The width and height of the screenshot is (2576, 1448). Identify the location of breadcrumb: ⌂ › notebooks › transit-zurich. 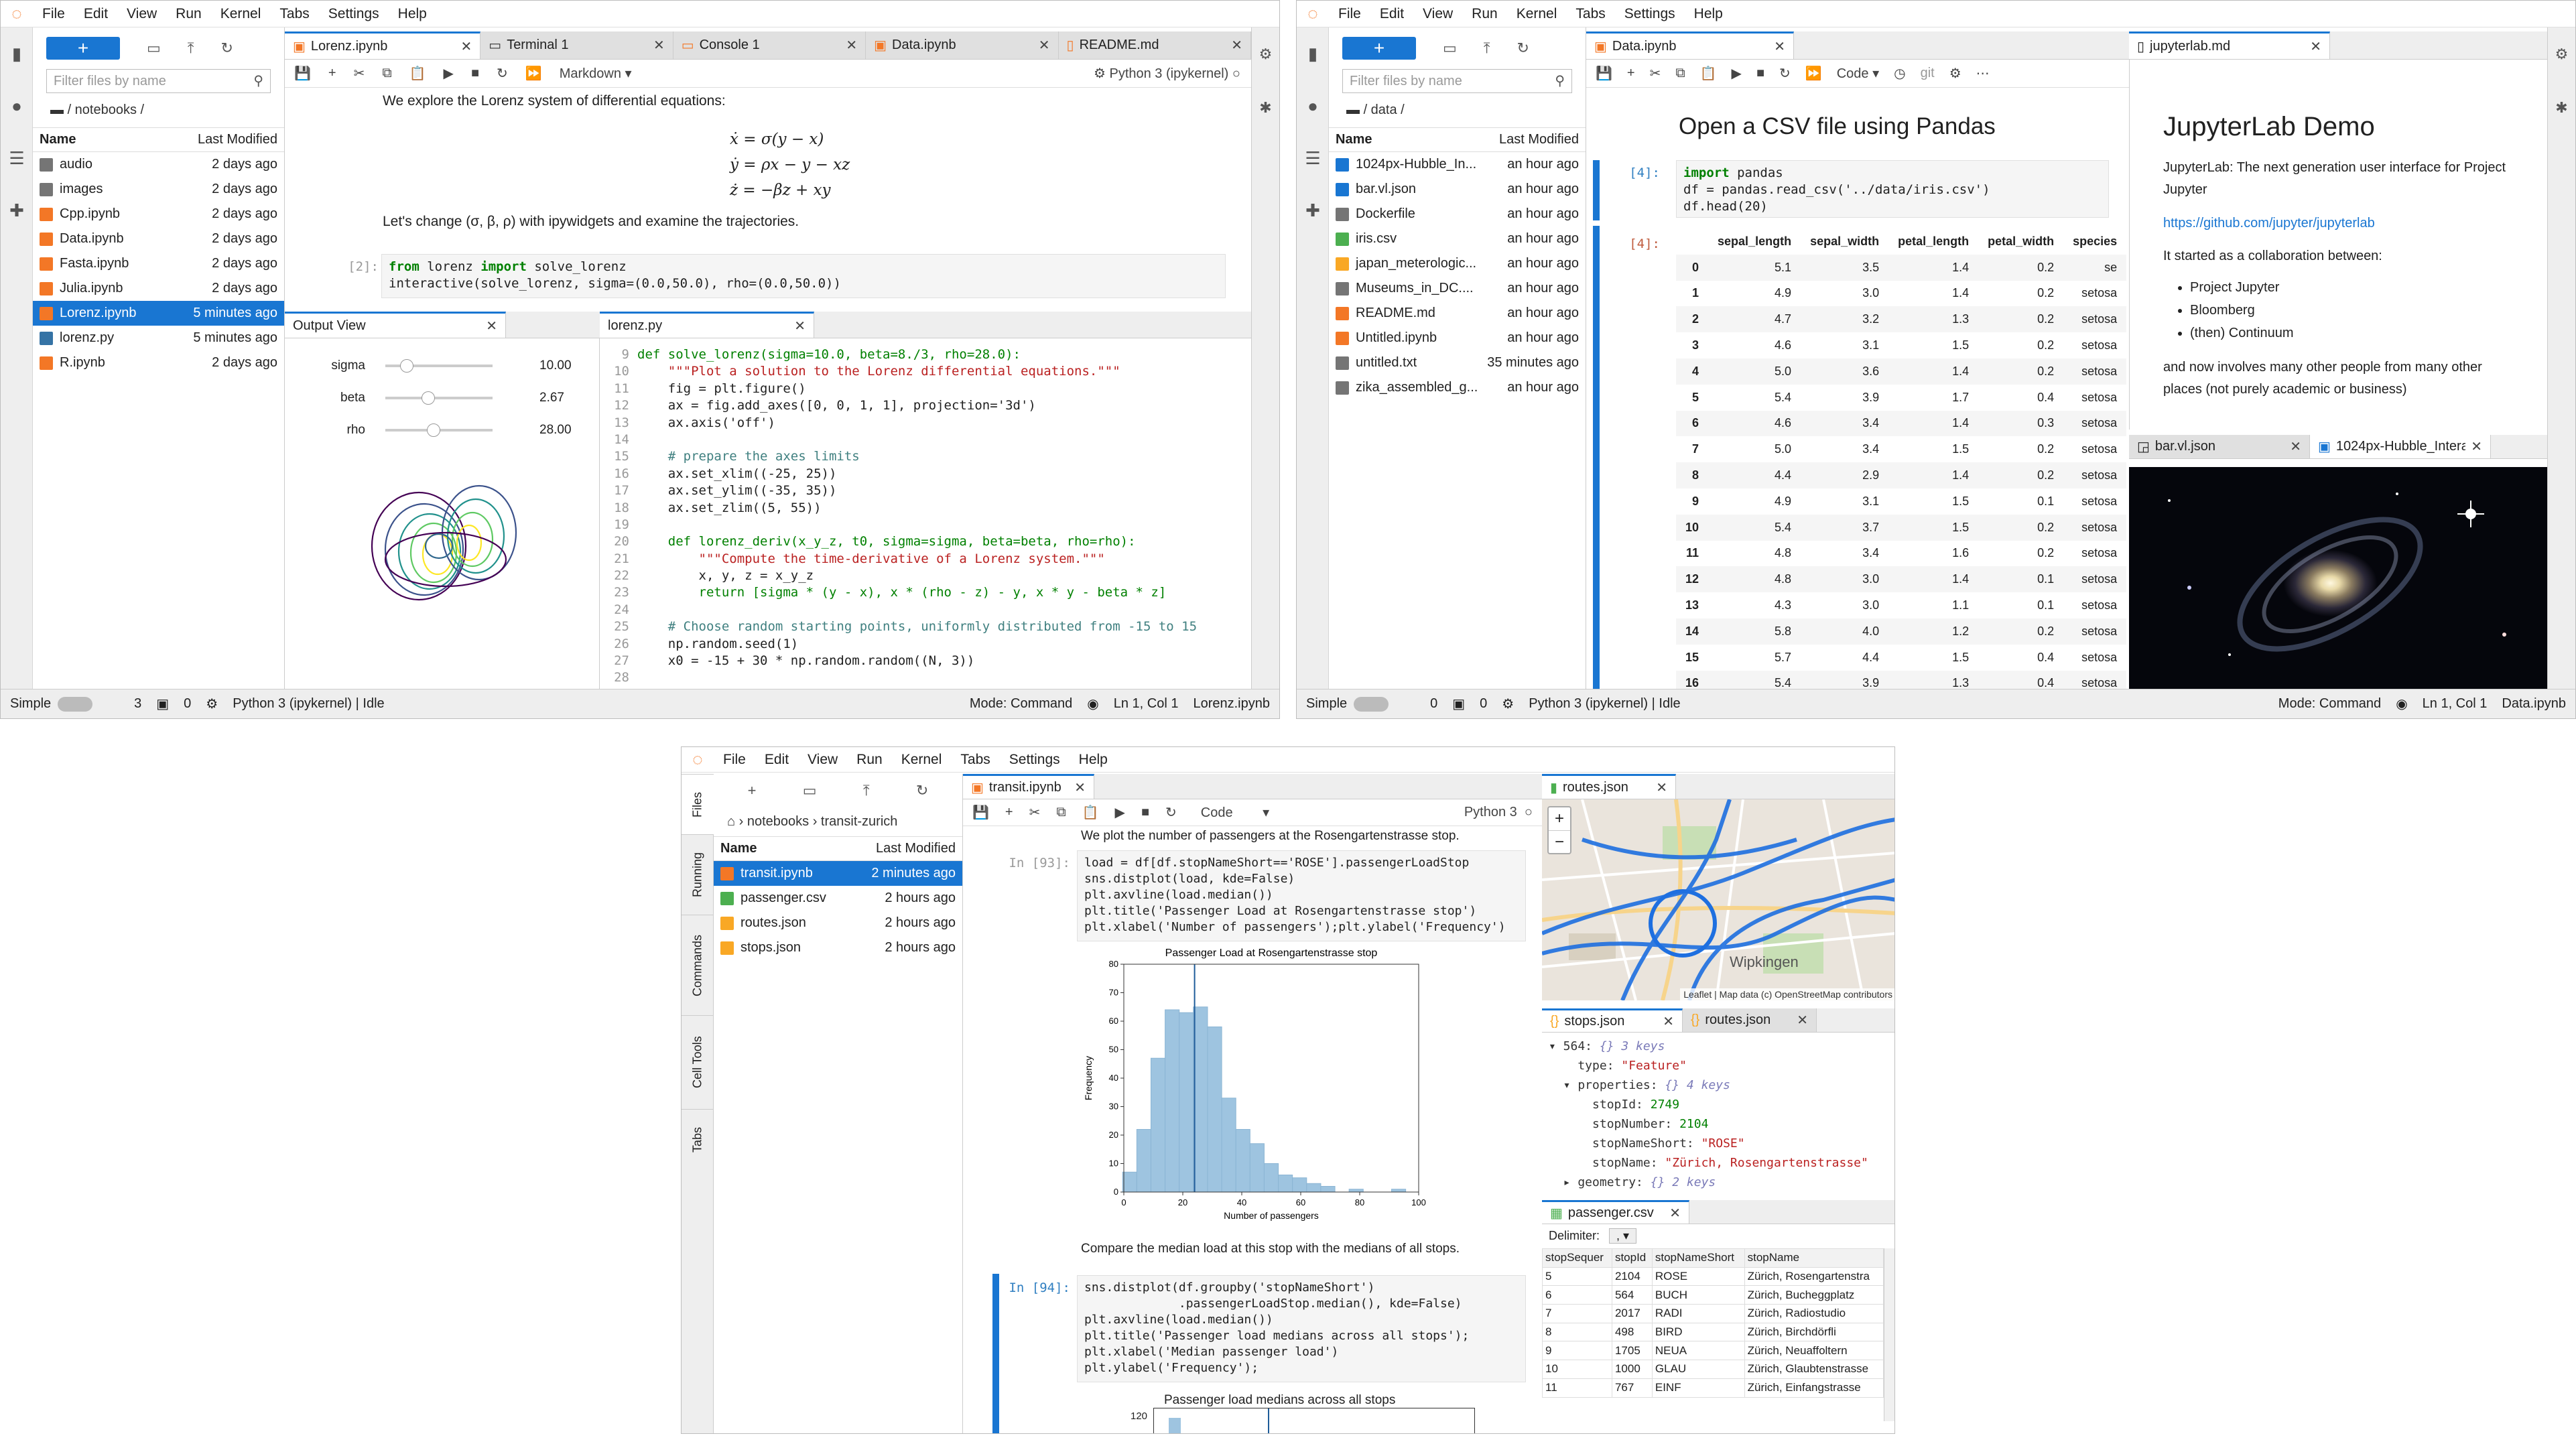
(838, 821).